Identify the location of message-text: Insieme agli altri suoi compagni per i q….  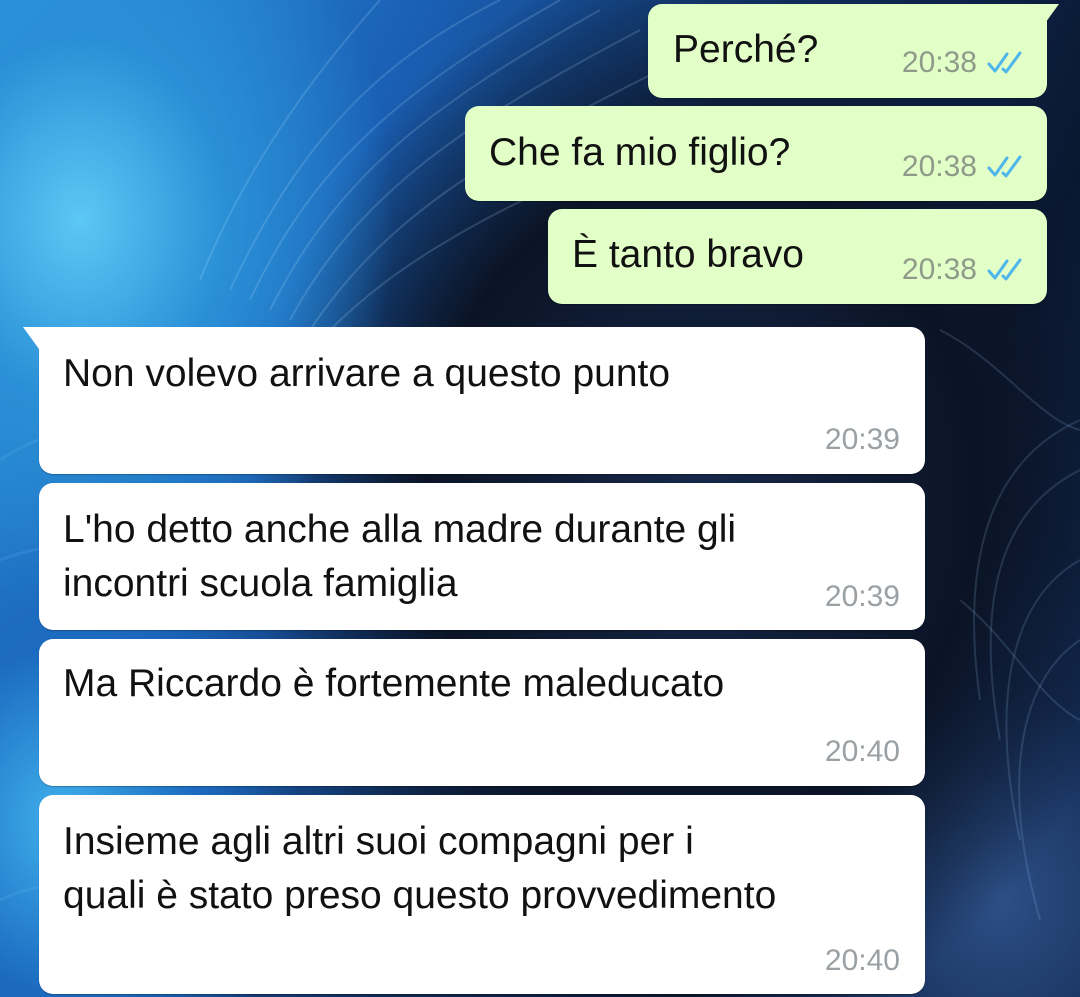
(420, 868).